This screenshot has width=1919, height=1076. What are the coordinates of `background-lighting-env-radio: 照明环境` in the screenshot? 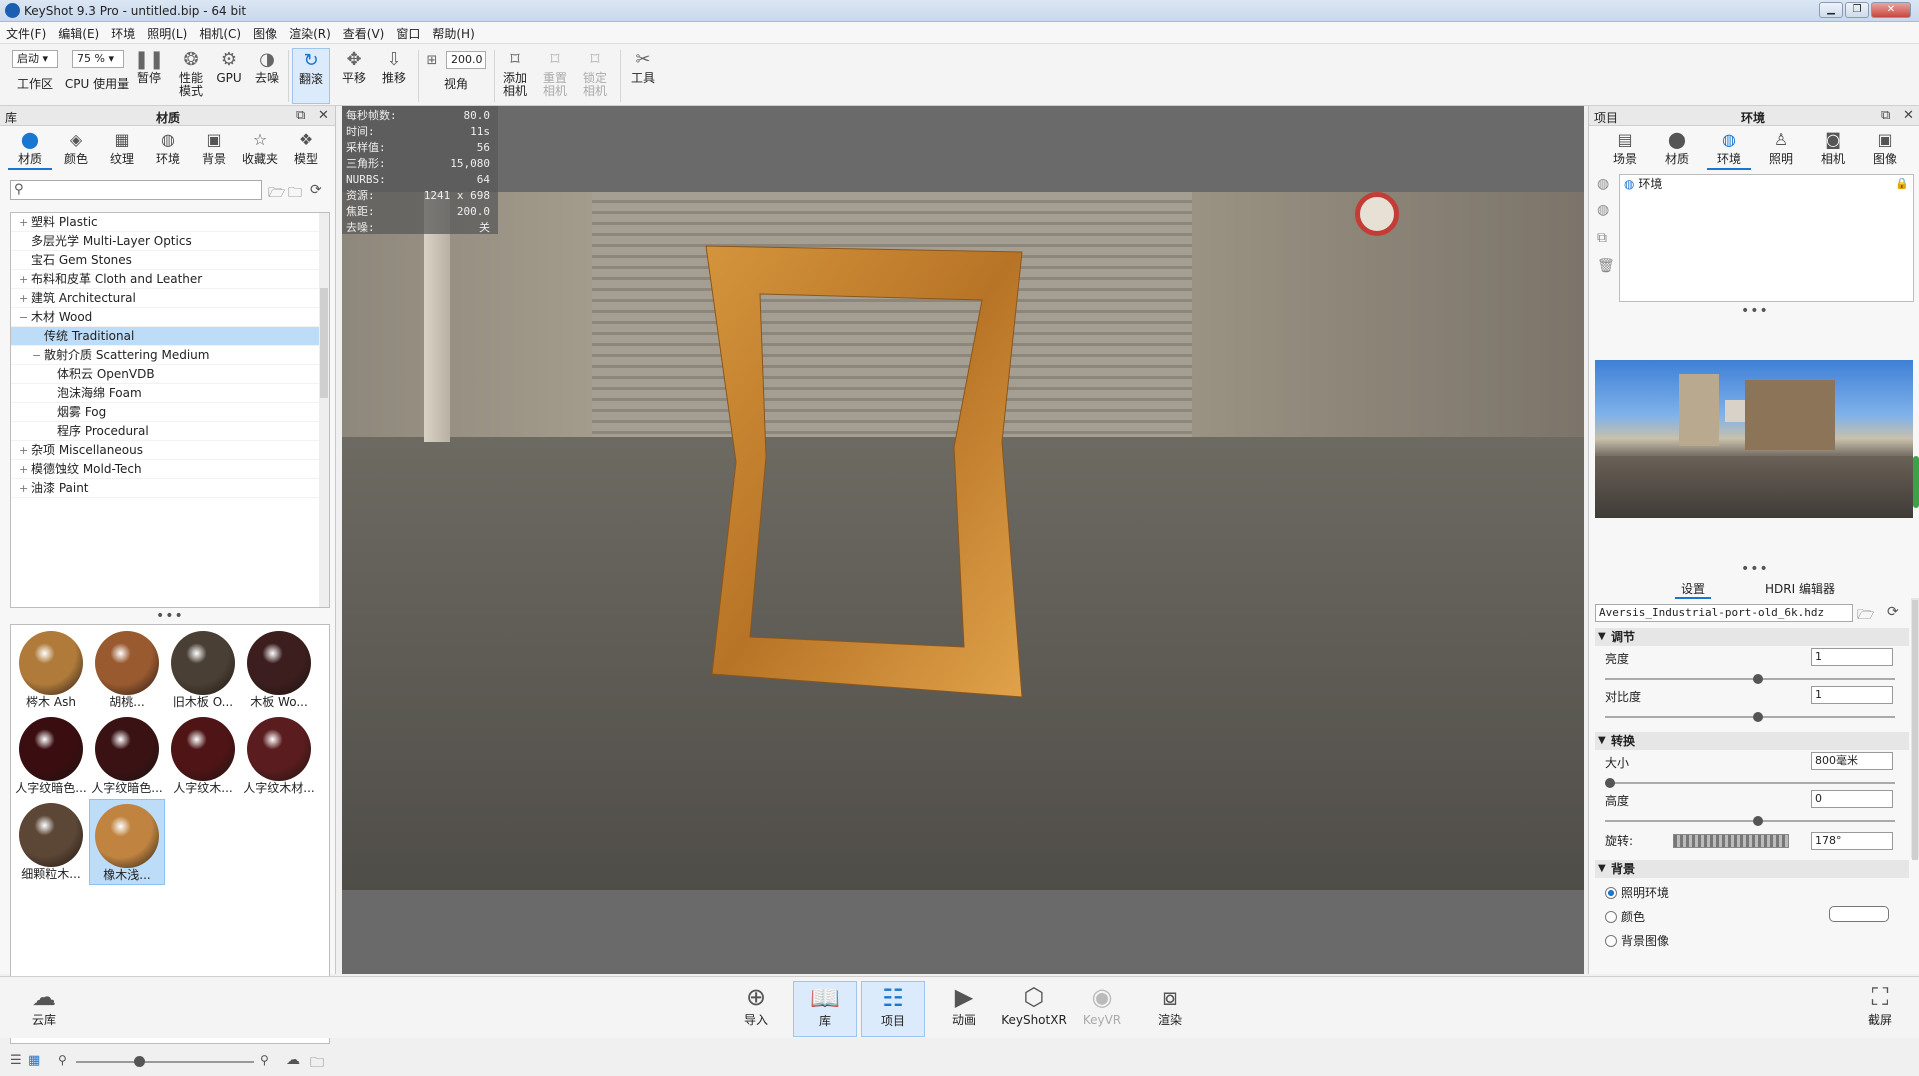 It's located at (1637, 892).